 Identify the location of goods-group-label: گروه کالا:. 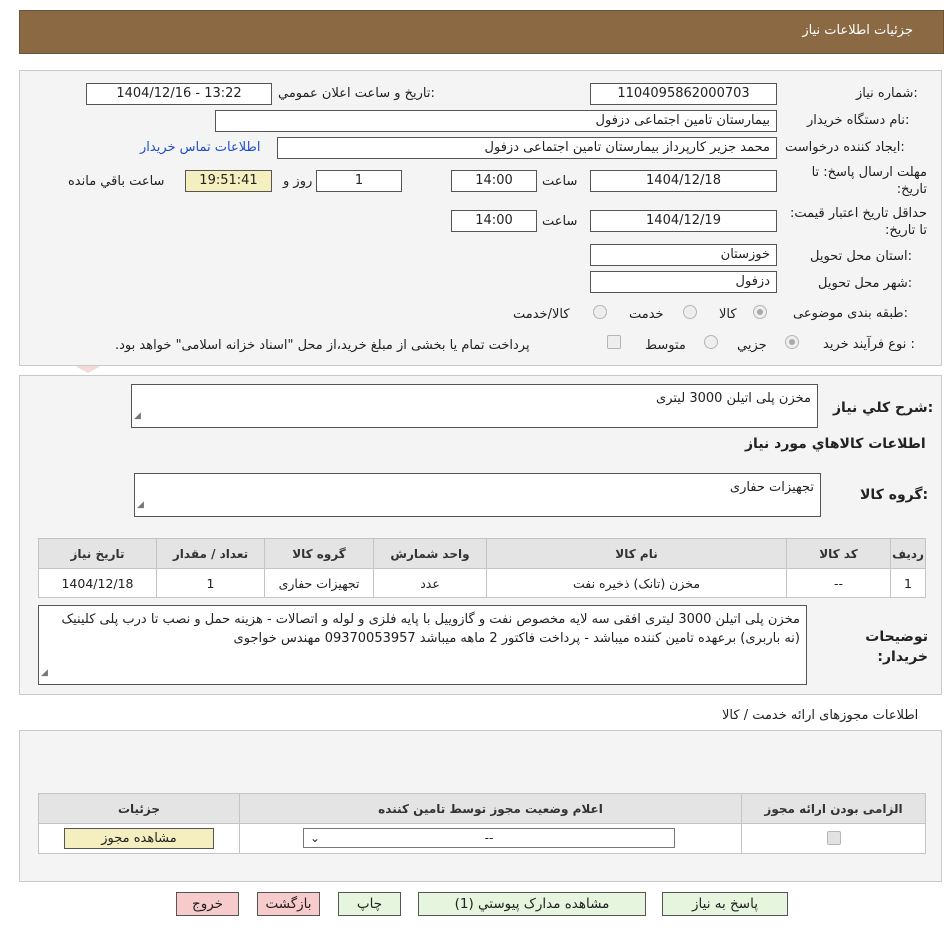
(894, 495).